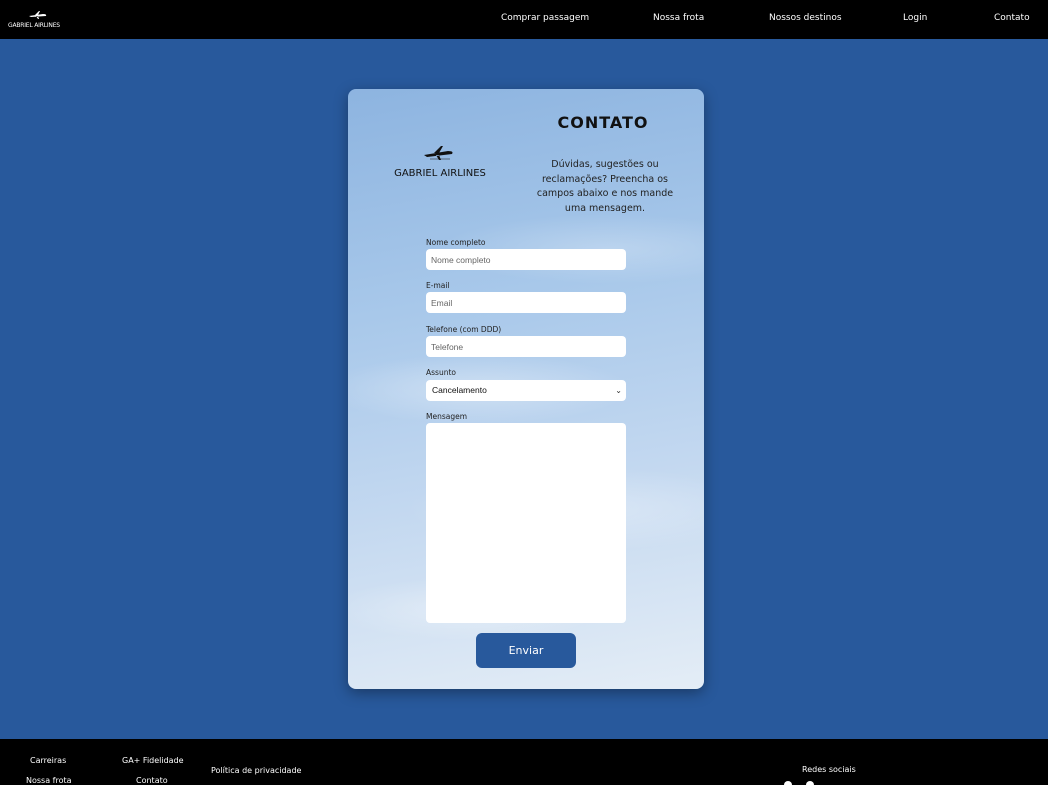 The image size is (1048, 785). Describe the element at coordinates (440, 173) in the screenshot. I see `card-logo-text: GABRIEL AIRLINES` at that location.